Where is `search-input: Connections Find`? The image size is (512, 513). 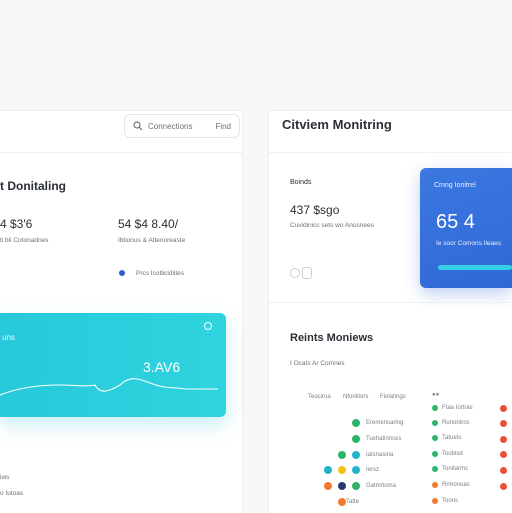 search-input: Connections Find is located at coordinates (182, 126).